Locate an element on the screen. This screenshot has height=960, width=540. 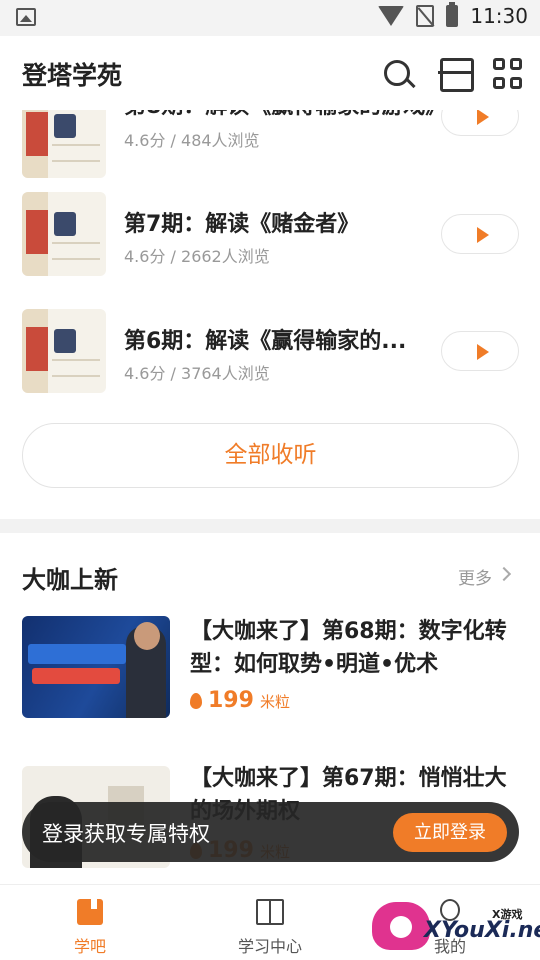
course-price: 199 米粒 is located at coordinates (240, 700).